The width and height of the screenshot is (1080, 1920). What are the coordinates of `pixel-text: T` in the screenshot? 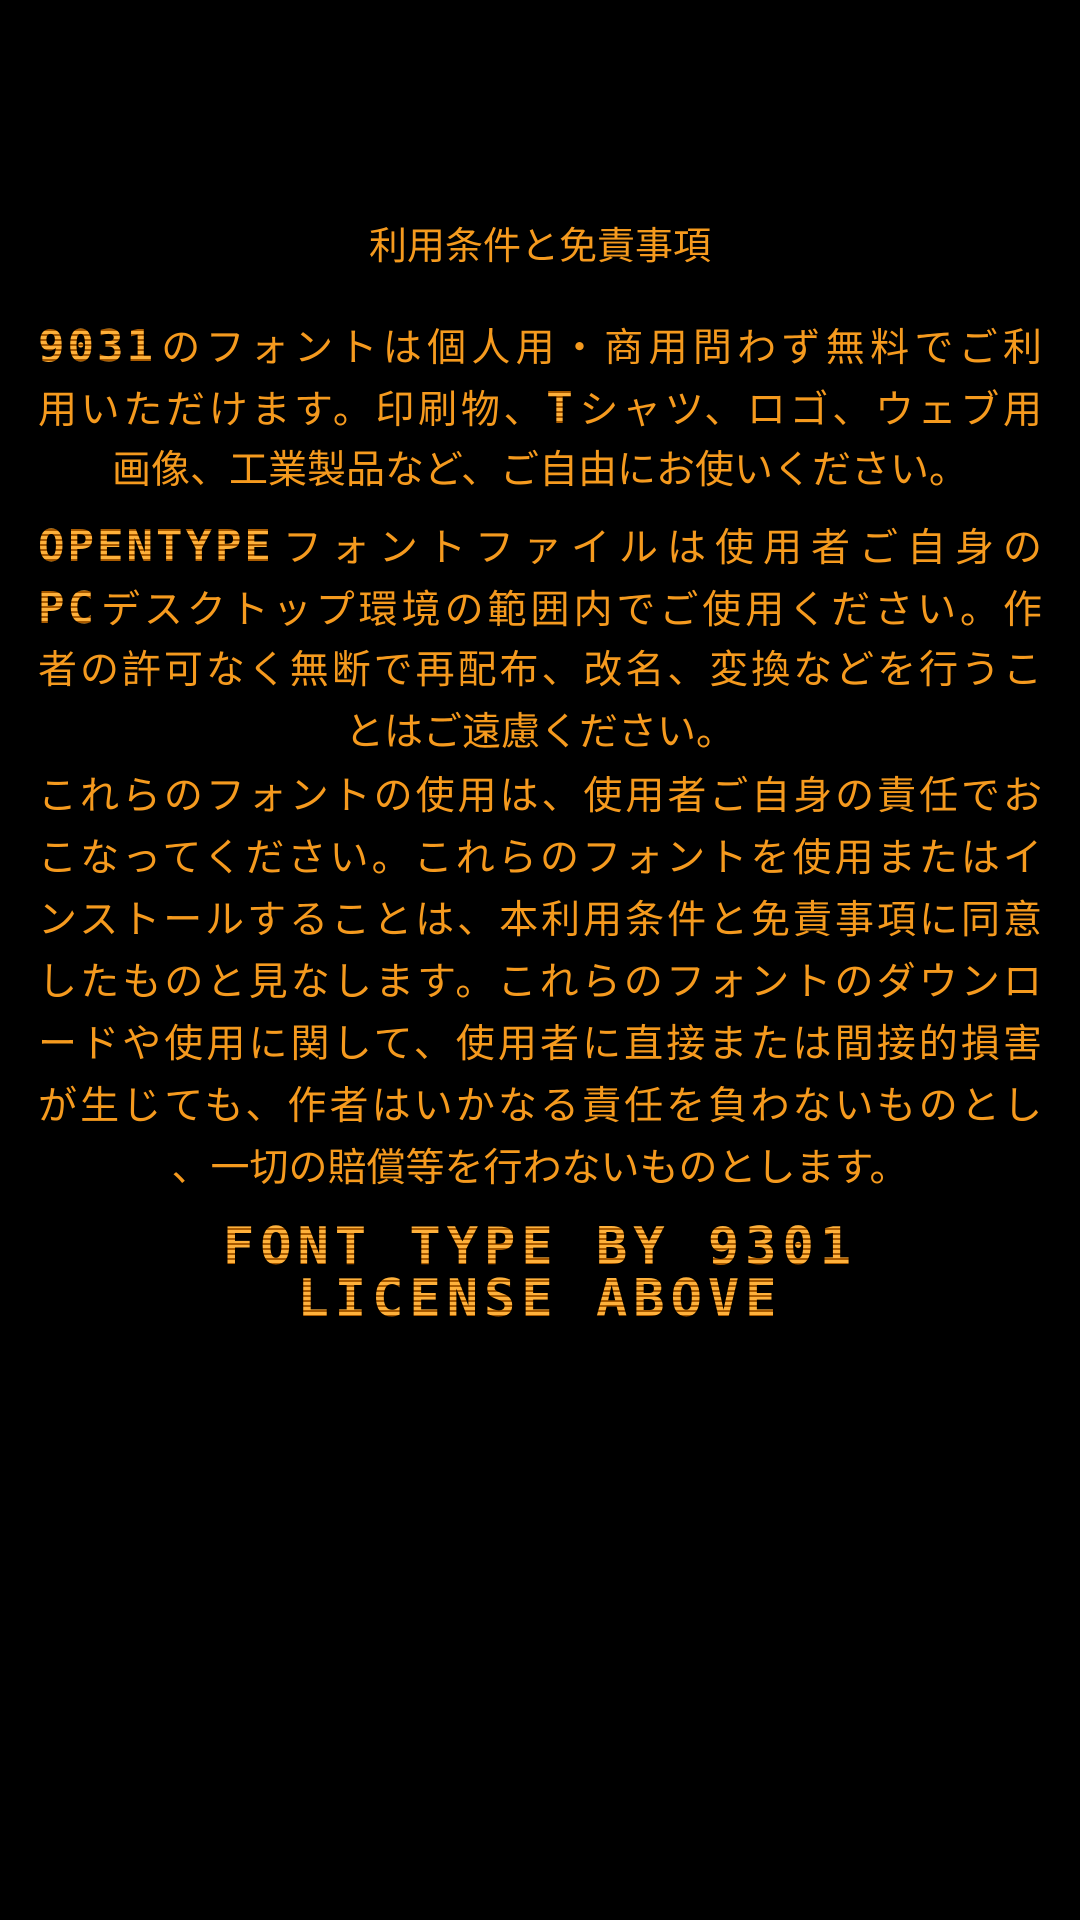 It's located at (561, 408).